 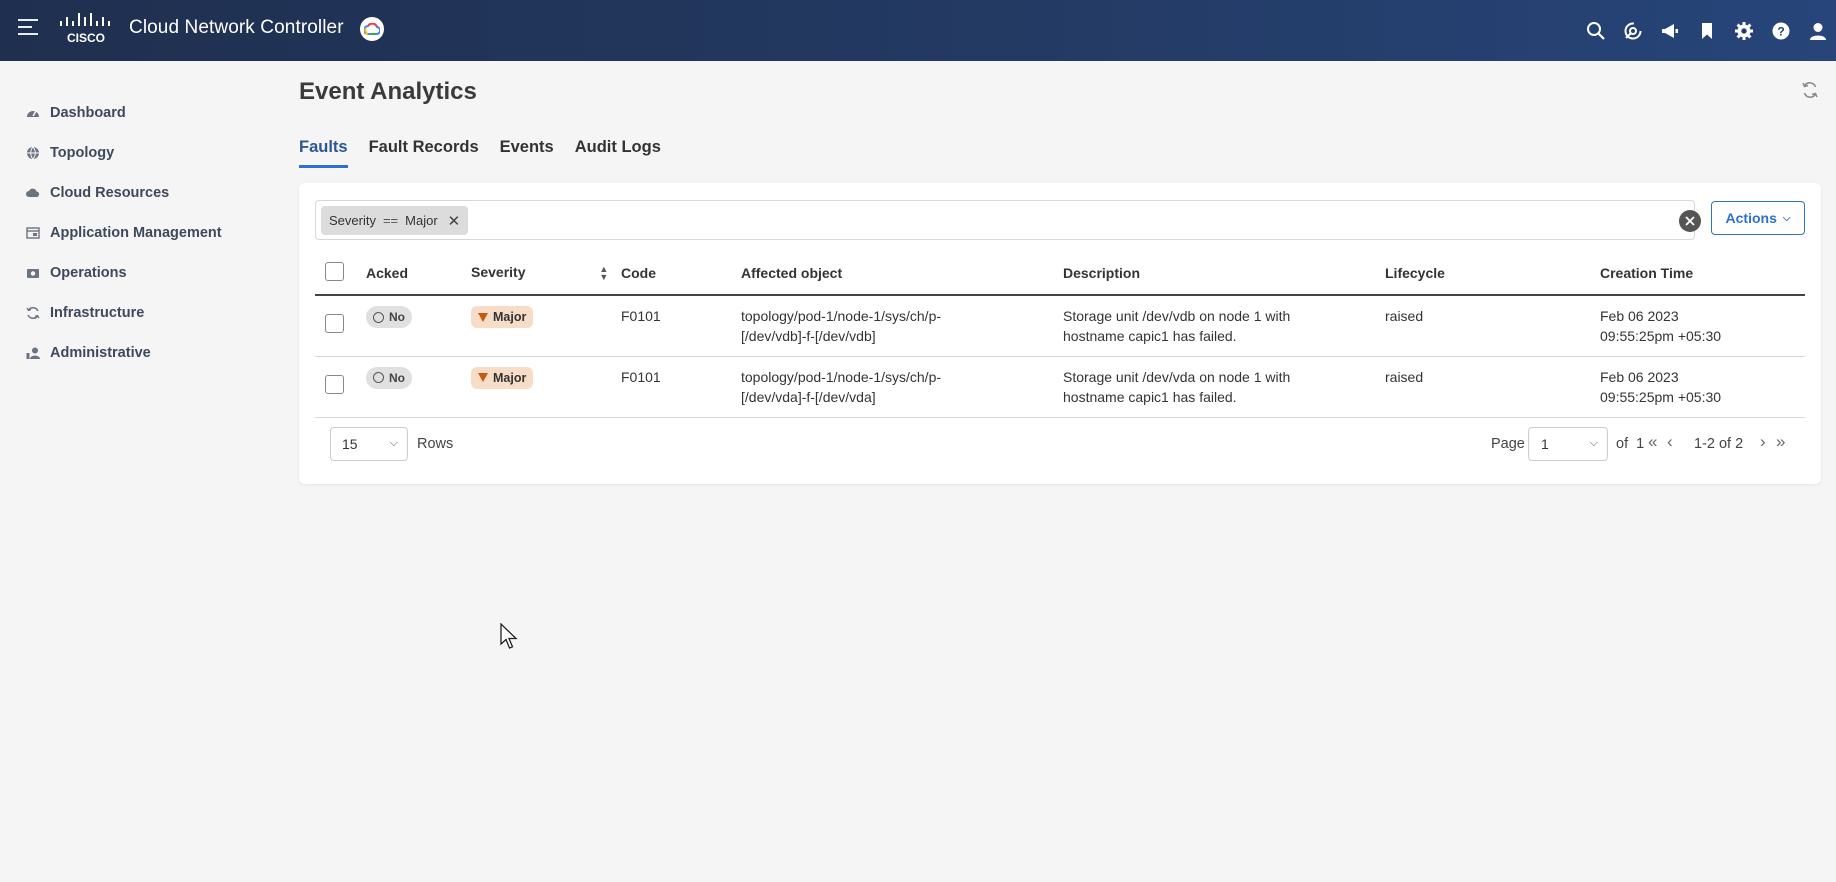 I want to click on help-icon: ?, so click(x=1780, y=30).